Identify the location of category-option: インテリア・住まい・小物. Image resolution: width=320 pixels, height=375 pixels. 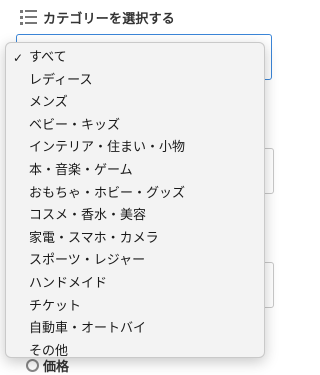
(135, 148).